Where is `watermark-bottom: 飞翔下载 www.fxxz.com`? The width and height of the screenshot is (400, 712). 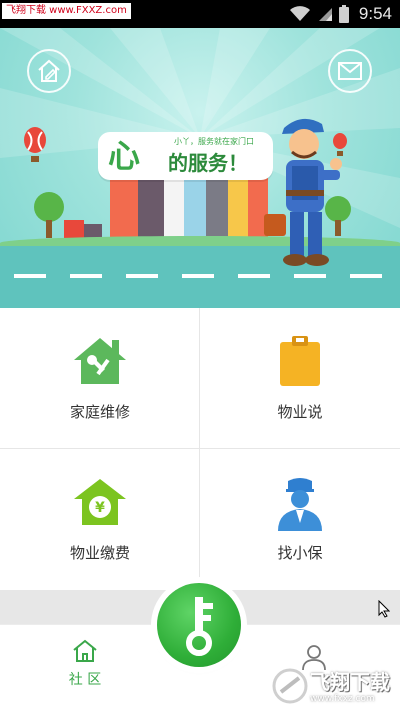
watermark-bottom: 飞翔下载 www.fxxz.com is located at coordinates (334, 686).